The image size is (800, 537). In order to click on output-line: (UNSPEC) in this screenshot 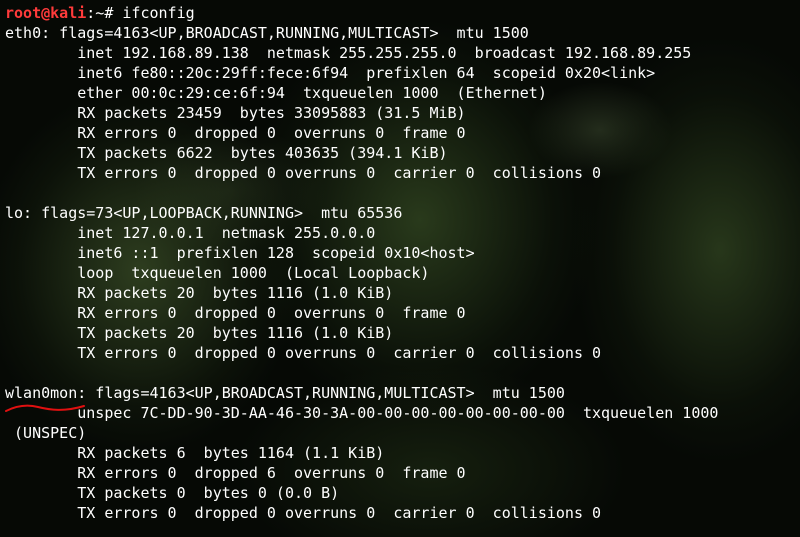, I will do `click(46, 433)`.